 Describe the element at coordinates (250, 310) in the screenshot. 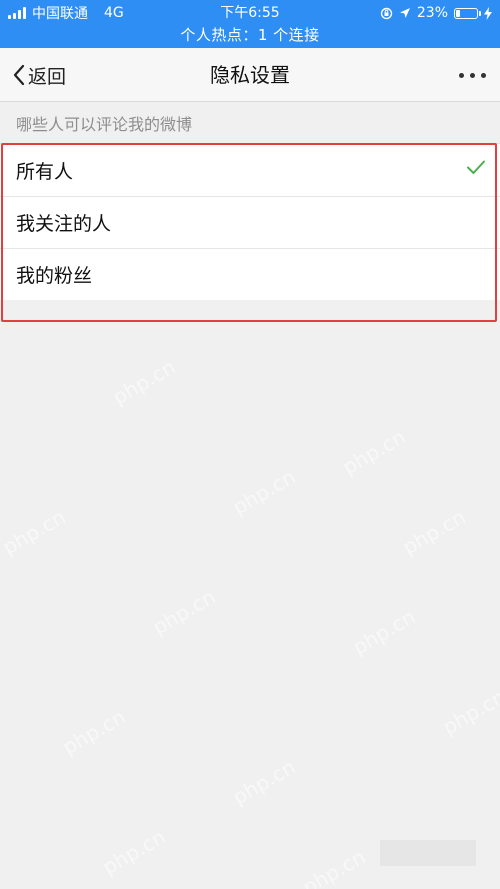

I see `list-bottom-spacer` at that location.